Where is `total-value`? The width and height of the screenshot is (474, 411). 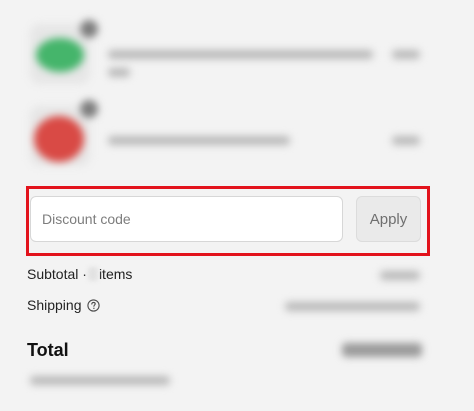
total-value is located at coordinates (382, 350).